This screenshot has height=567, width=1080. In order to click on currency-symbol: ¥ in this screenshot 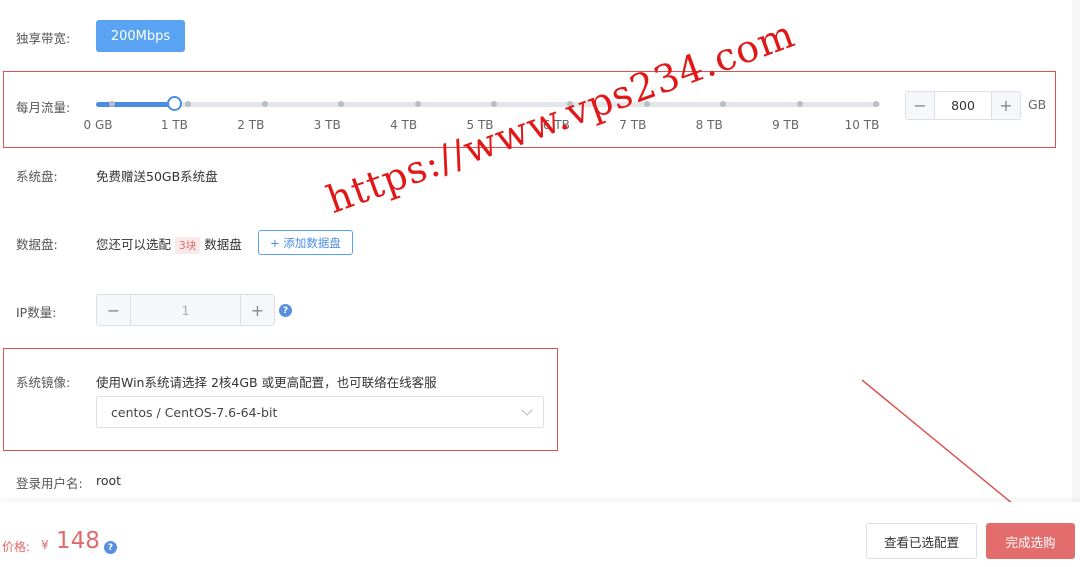, I will do `click(45, 545)`.